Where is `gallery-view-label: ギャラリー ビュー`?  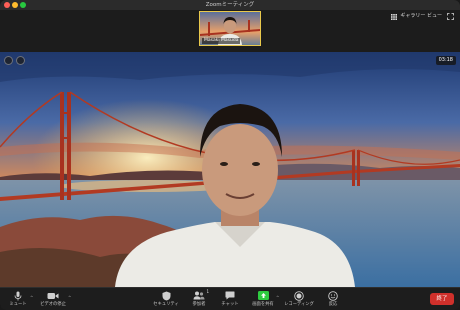 gallery-view-label: ギャラリー ビュー is located at coordinates (421, 16).